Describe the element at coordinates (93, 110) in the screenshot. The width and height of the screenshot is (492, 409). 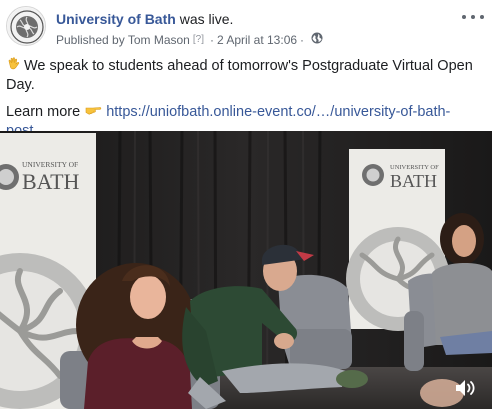
I see `pointing-right-icon` at that location.